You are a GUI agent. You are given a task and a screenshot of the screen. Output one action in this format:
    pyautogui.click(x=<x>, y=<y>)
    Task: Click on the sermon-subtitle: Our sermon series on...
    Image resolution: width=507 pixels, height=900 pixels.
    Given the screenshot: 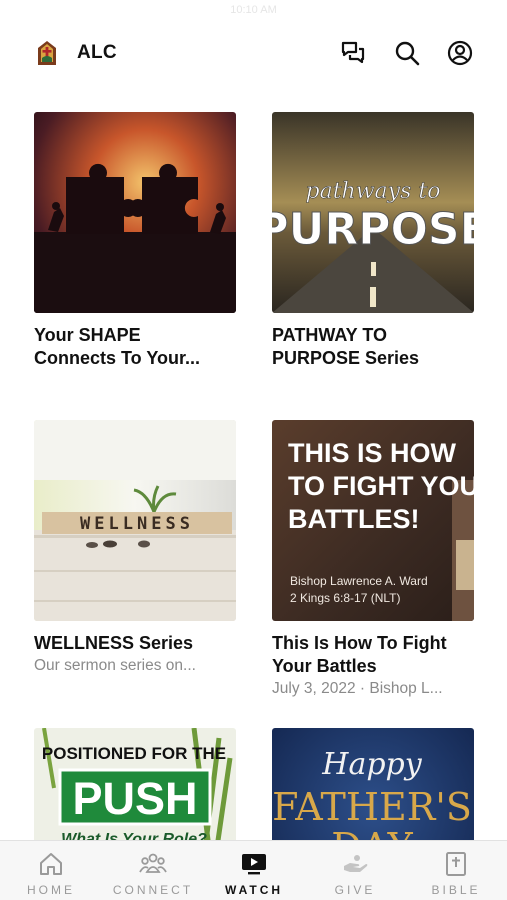 What is the action you would take?
    pyautogui.click(x=115, y=665)
    